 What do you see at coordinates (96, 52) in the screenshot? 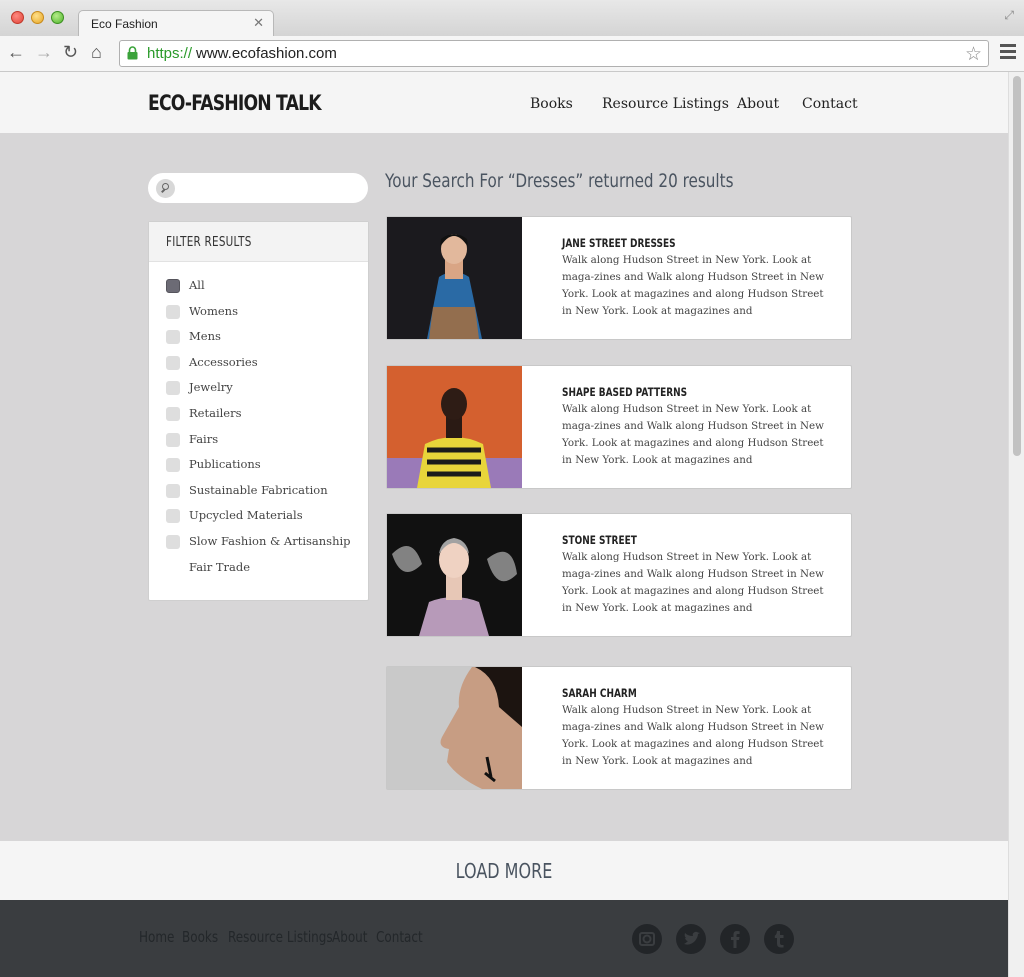
I see `home-icon: ⌂` at bounding box center [96, 52].